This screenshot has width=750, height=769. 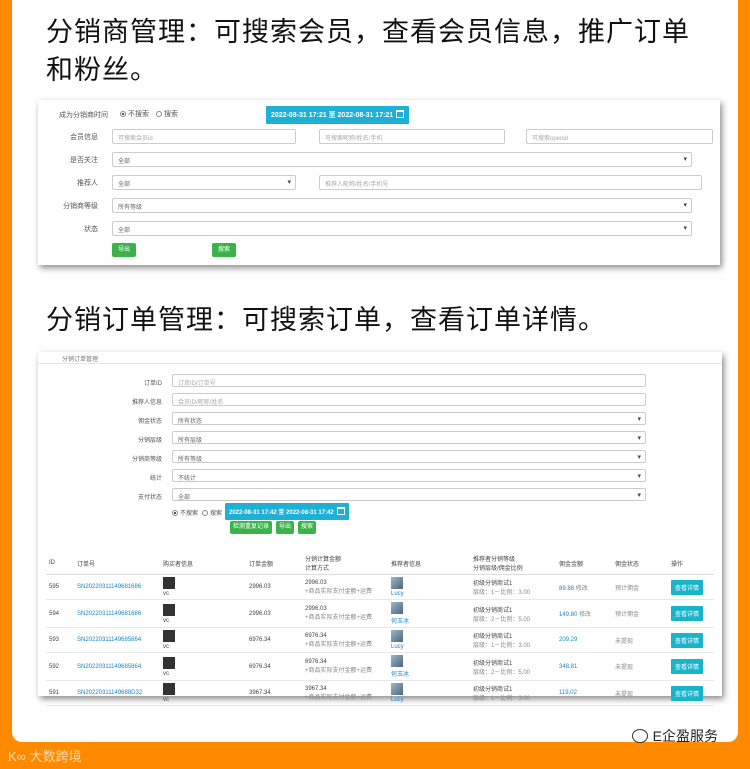 I want to click on time-label: 成为分销商时间, so click(x=83, y=115).